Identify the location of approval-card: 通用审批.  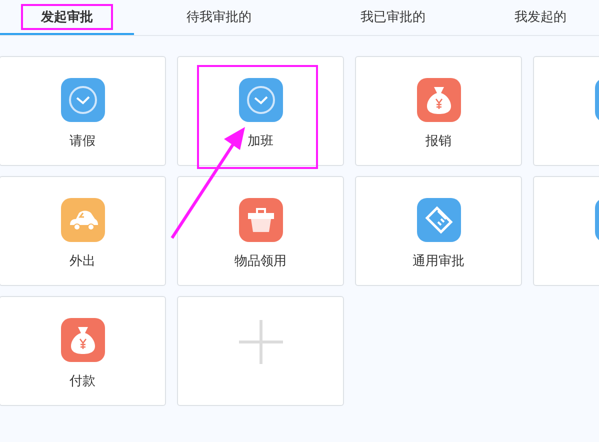
(438, 231).